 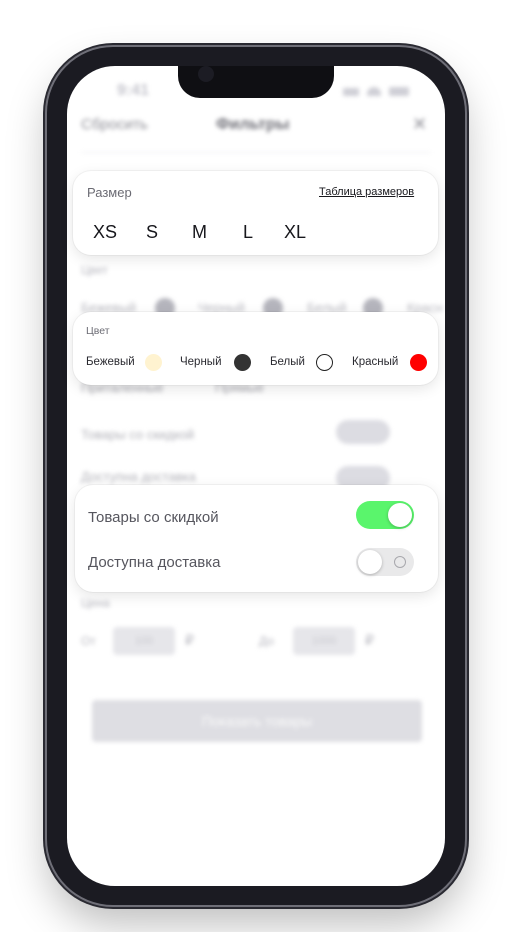 I want to click on header-divider, so click(x=256, y=152).